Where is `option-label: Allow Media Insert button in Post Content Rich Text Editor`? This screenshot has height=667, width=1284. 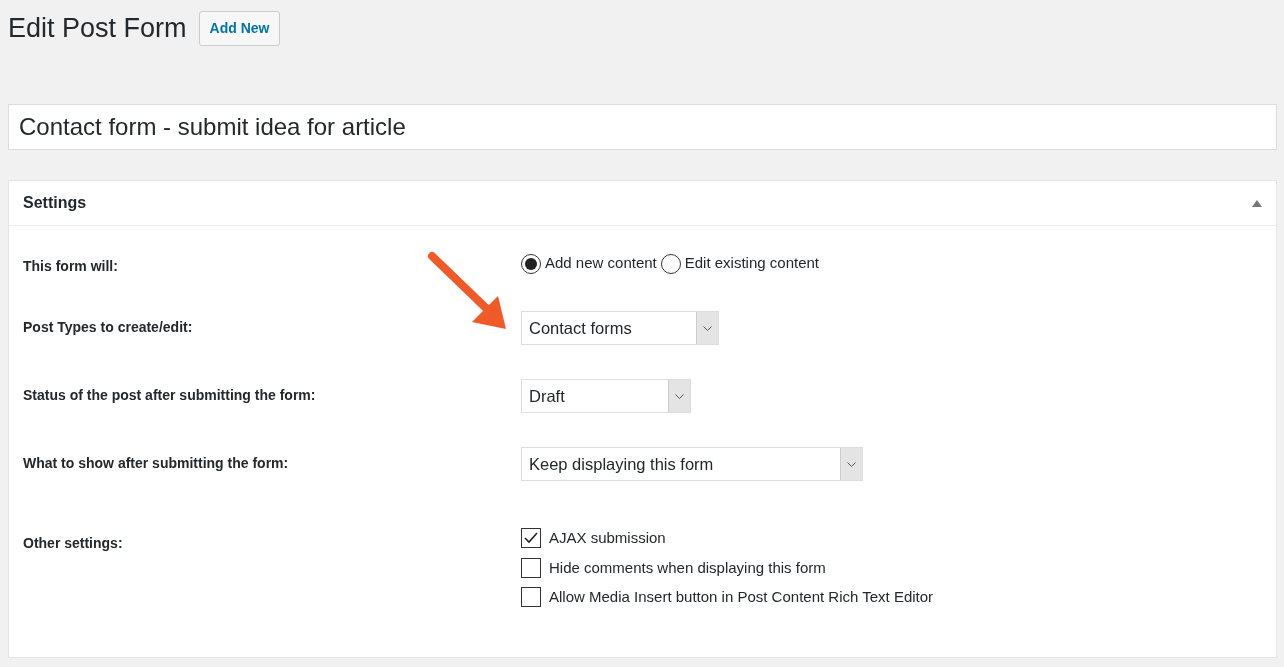
option-label: Allow Media Insert button in Post Content Rich Text Editor is located at coordinates (741, 597).